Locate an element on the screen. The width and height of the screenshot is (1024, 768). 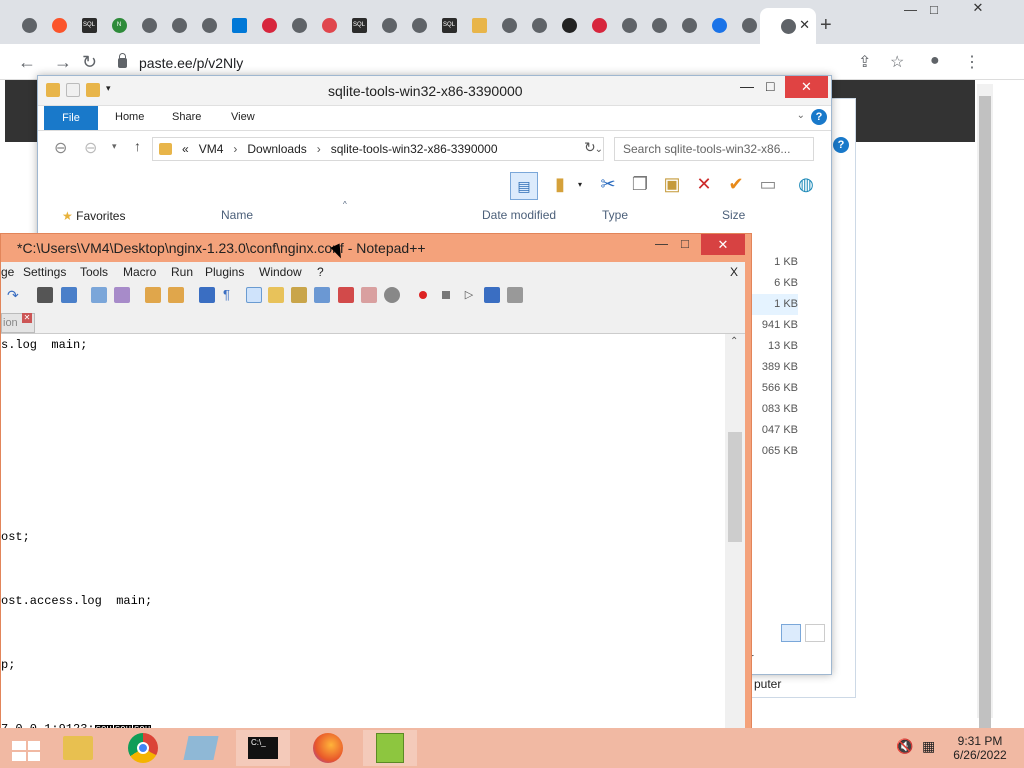
monitoring-icon is located at coordinates (369, 295).